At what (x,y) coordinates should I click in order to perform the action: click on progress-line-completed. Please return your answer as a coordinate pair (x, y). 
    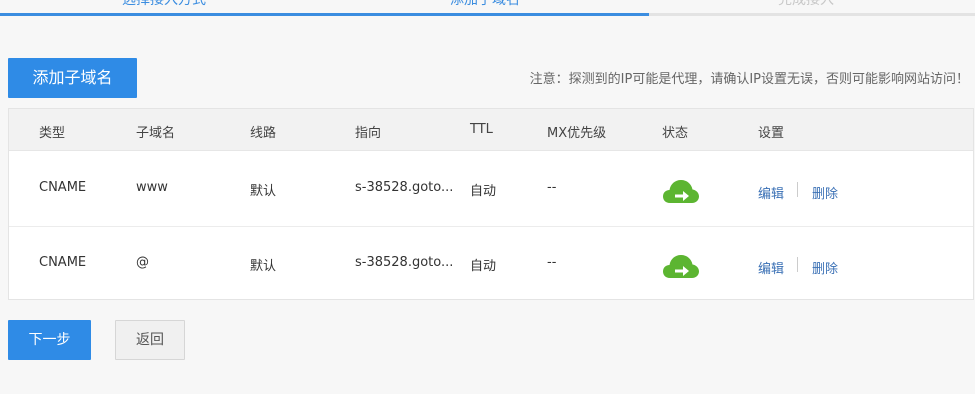
    Looking at the image, I should click on (324, 14).